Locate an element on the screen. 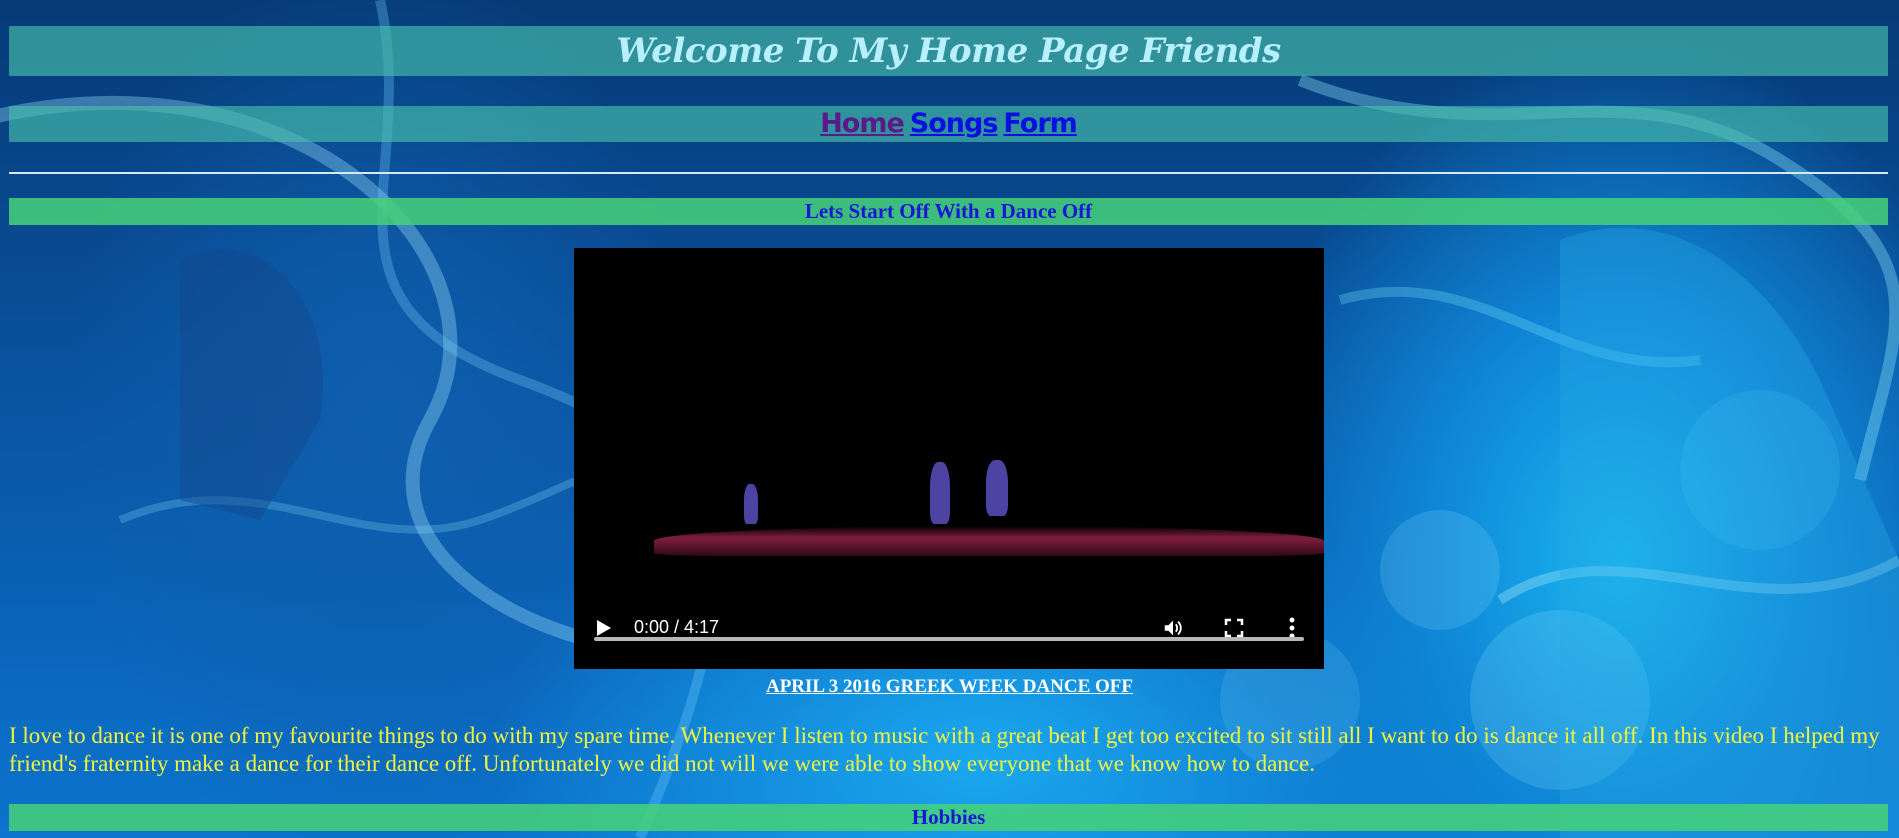 This screenshot has width=1899, height=838. nav-link-home: Home is located at coordinates (862, 123).